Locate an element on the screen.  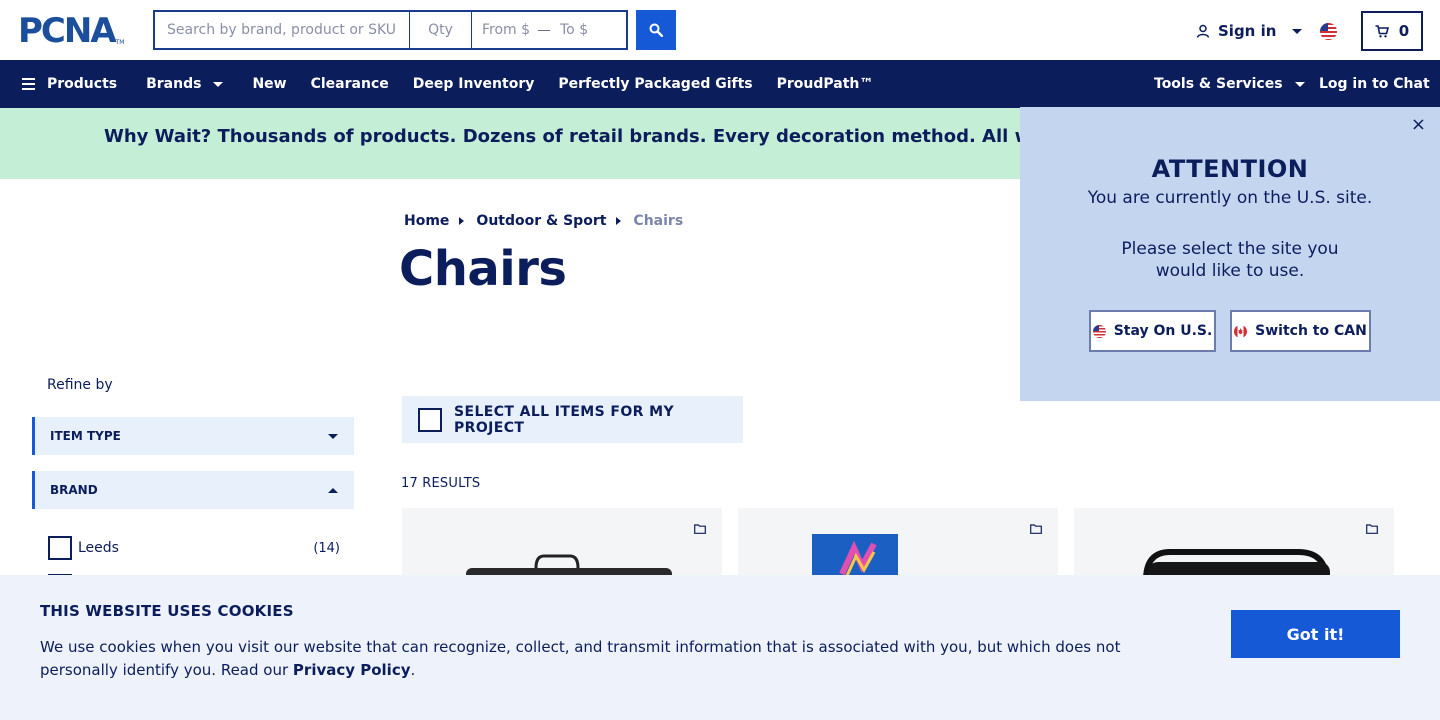
facet-item-type: ITEM TYPE is located at coordinates (193, 436).